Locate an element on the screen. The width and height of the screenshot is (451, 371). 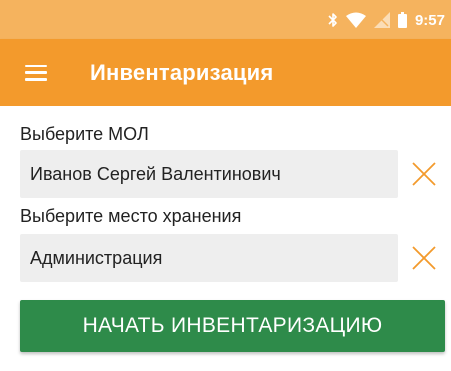
page-title: Инвентаризация is located at coordinates (182, 72).